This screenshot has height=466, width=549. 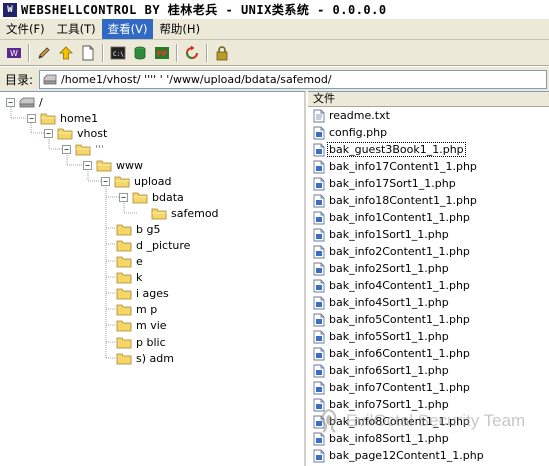 What do you see at coordinates (389, 336) in the screenshot?
I see `file-name: bak_info5Sort1_1.php` at bounding box center [389, 336].